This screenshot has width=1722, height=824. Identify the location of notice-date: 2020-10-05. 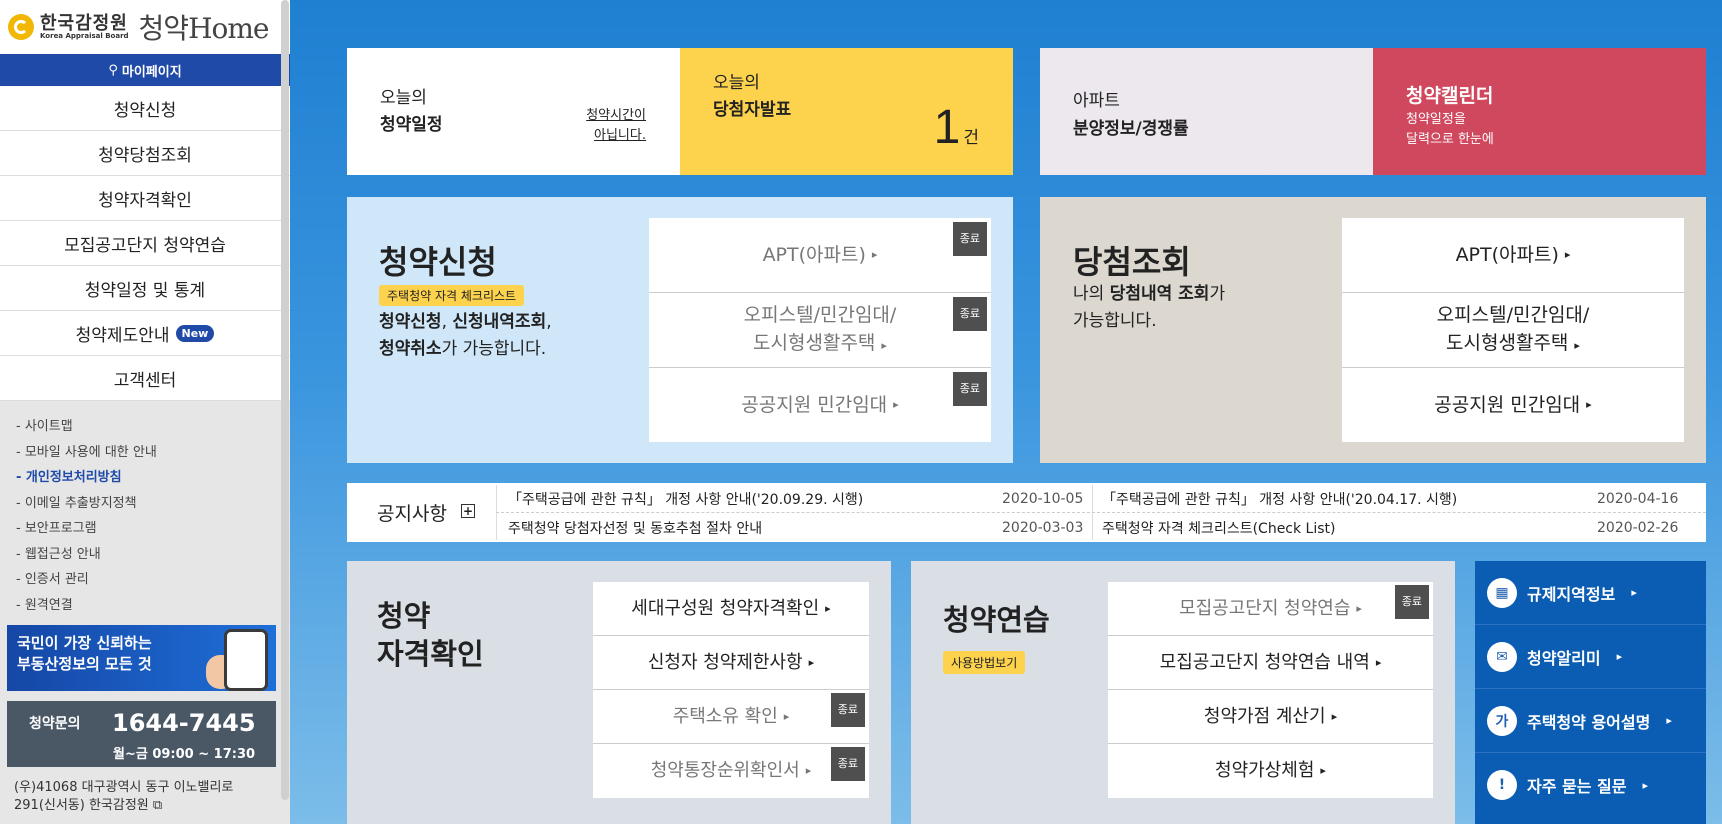
(1043, 499).